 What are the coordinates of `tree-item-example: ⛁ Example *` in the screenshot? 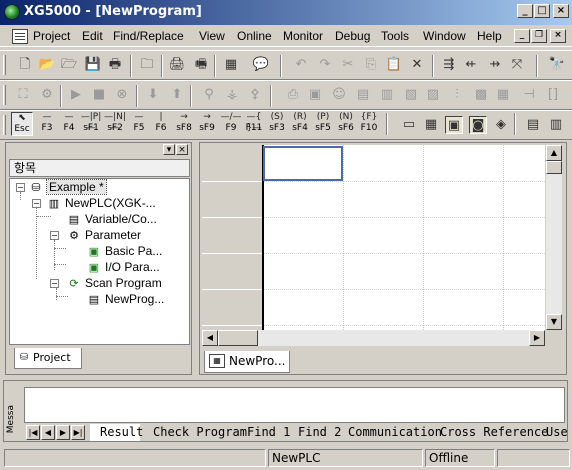 It's located at (67, 187).